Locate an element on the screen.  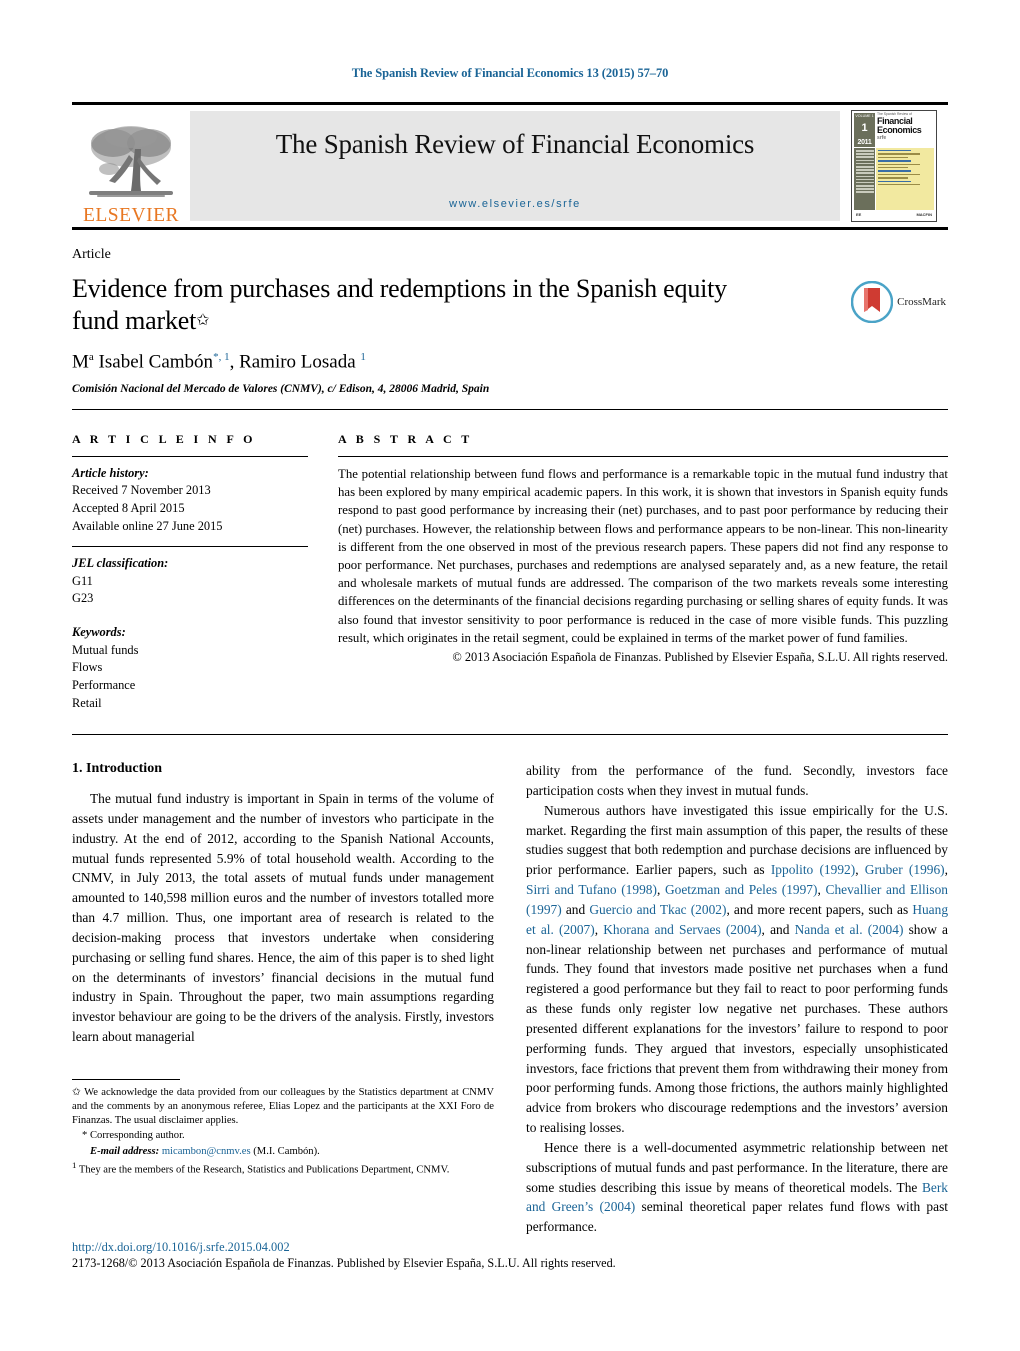
cover-issue-number: 1 is located at coordinates (864, 127).